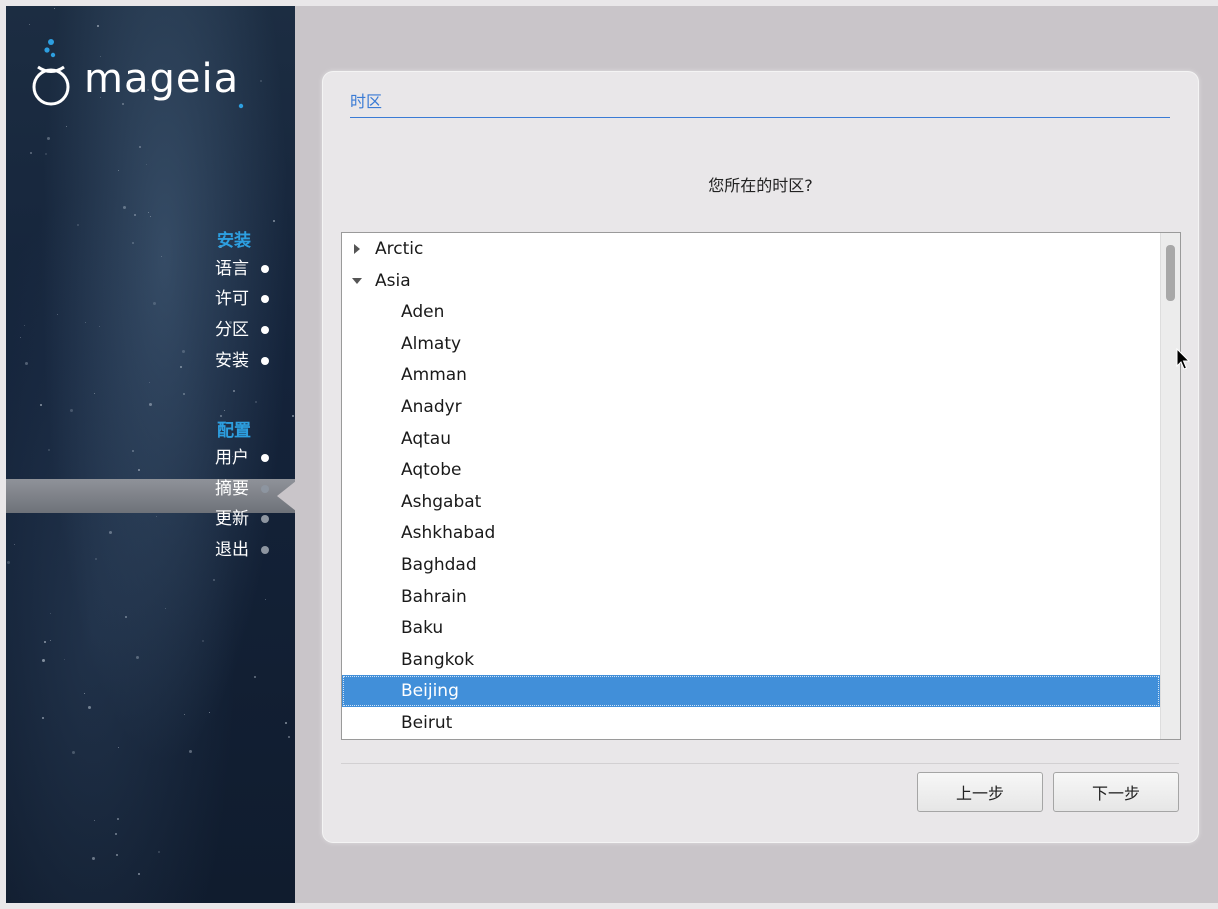  I want to click on timezone-question: 您所在的时区?, so click(760, 185).